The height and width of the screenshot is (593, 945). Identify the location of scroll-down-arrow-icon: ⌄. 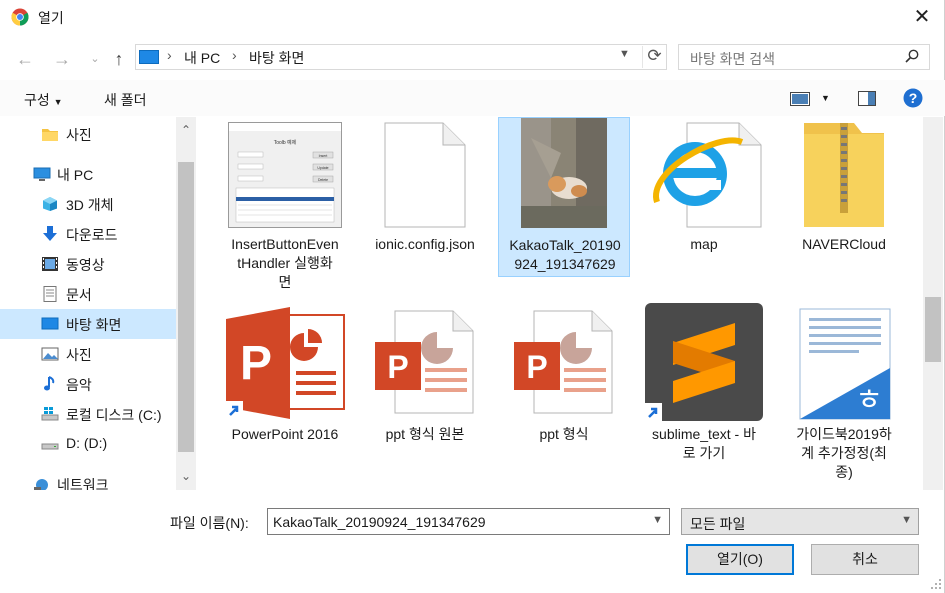
(186, 476).